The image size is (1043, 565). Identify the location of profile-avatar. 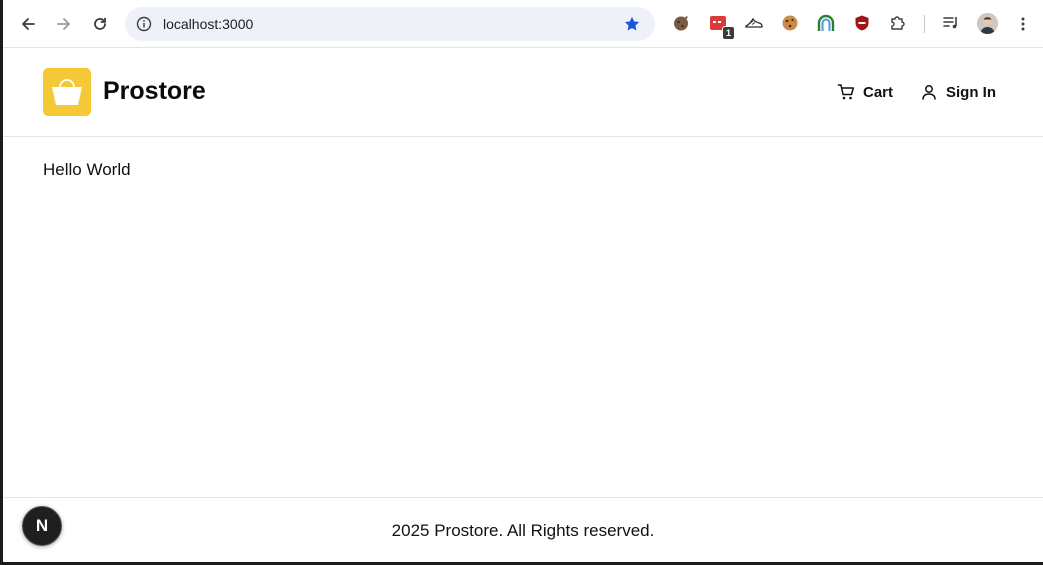
(987, 23).